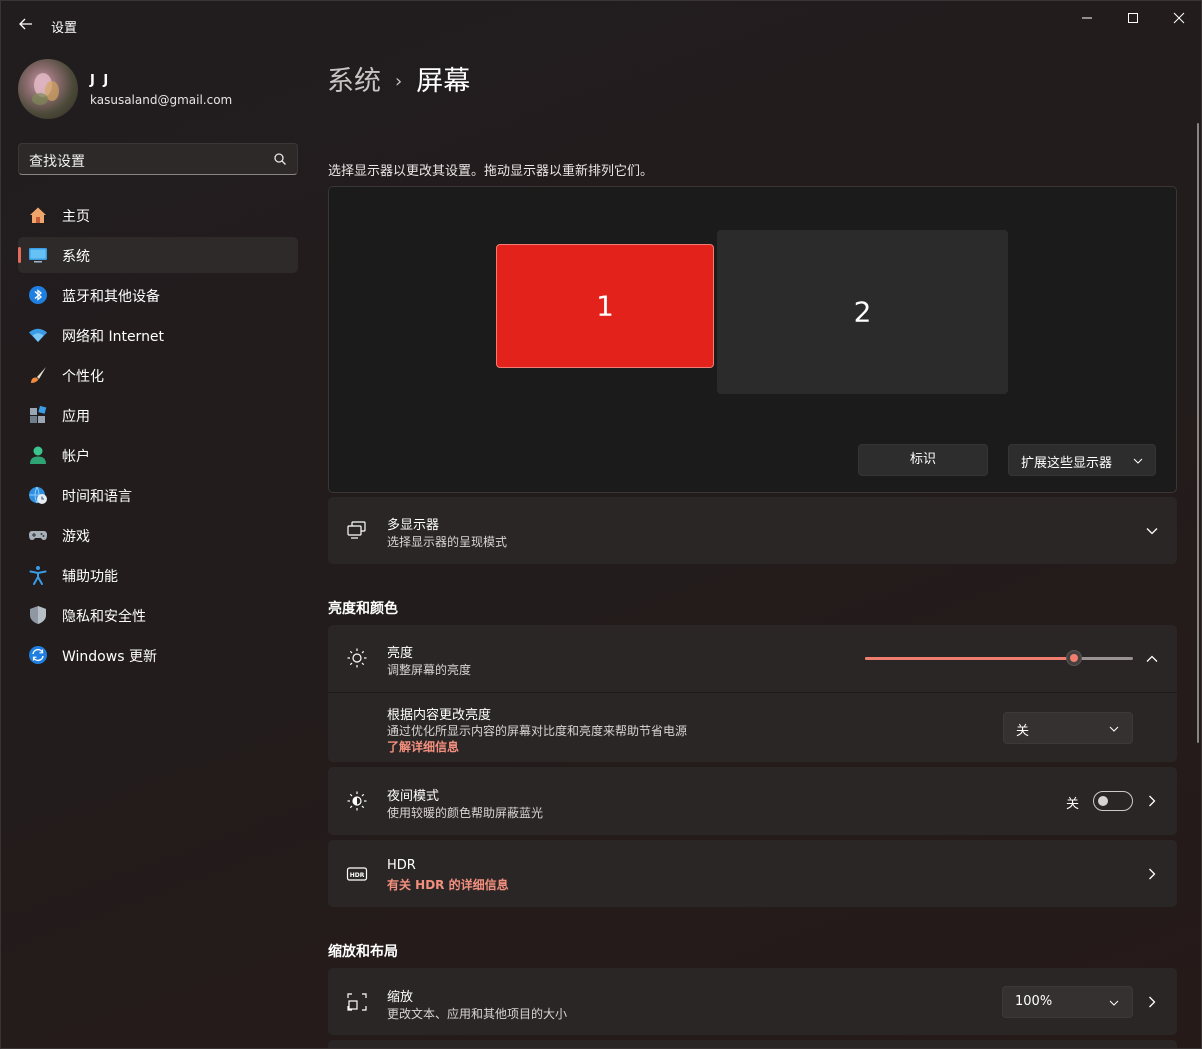 This screenshot has height=1049, width=1202. Describe the element at coordinates (38, 414) in the screenshot. I see `apps-icon` at that location.